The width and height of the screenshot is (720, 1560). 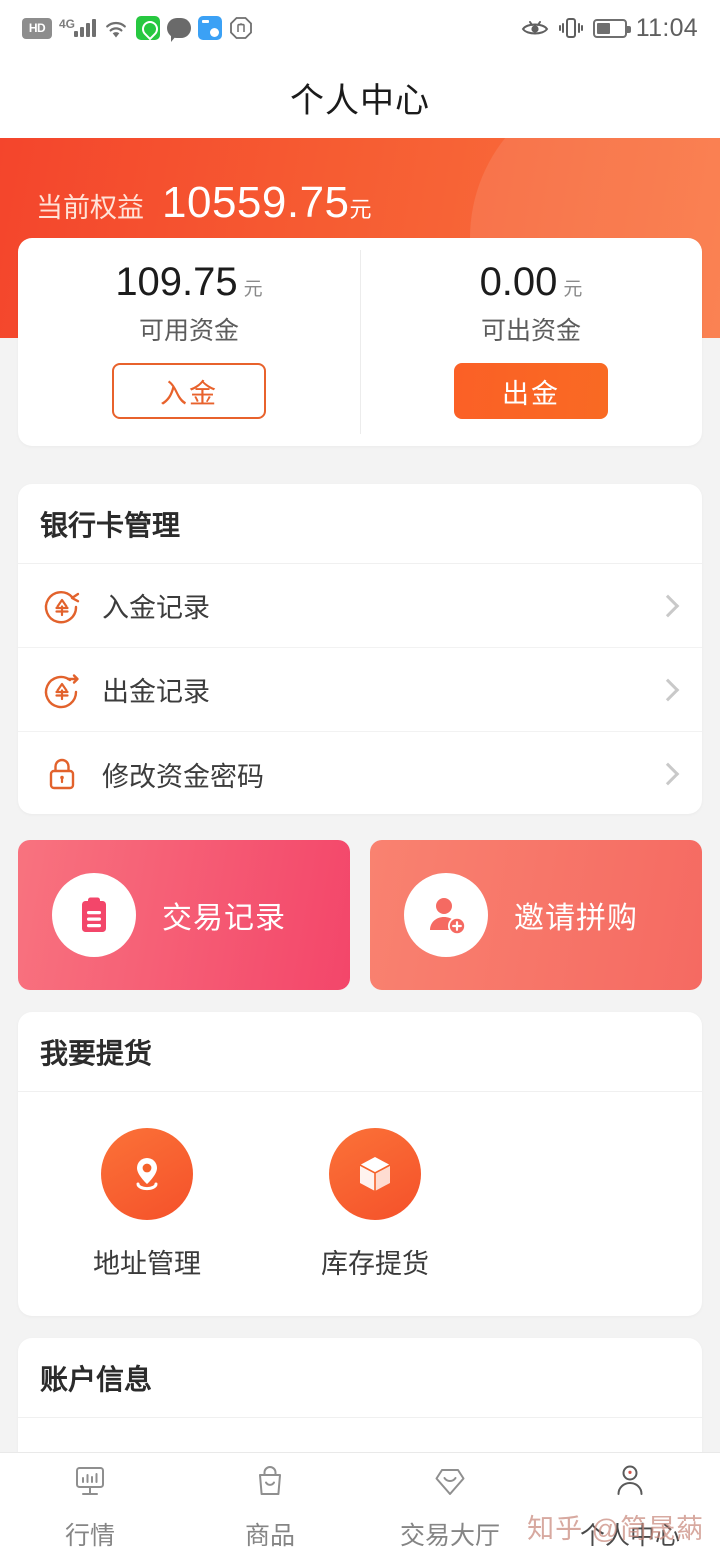 I want to click on available-funds-unit: 元, so click(x=253, y=289).